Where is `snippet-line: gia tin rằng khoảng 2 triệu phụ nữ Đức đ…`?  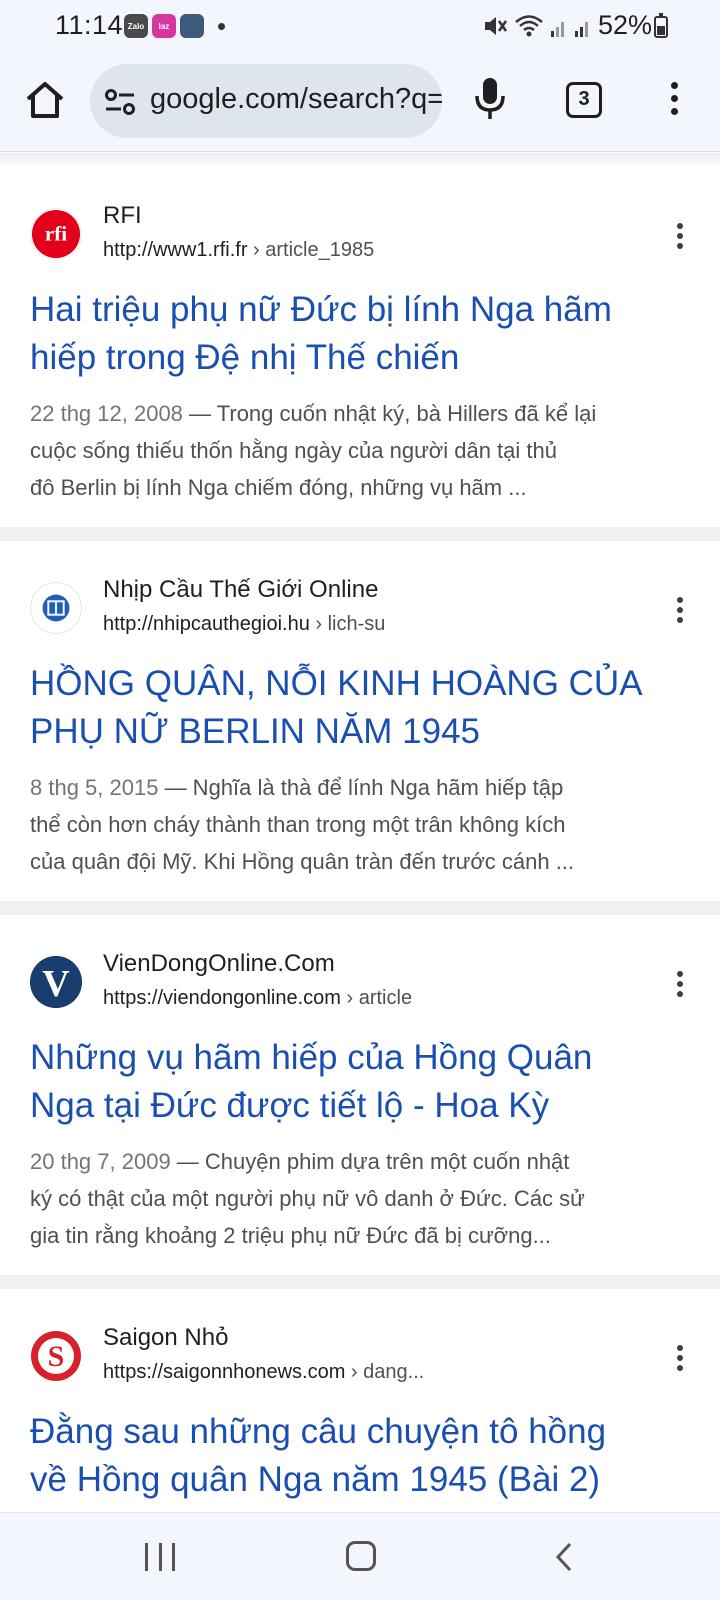
snippet-line: gia tin rằng khoảng 2 triệu phụ nữ Đức đ… is located at coordinates (290, 1235).